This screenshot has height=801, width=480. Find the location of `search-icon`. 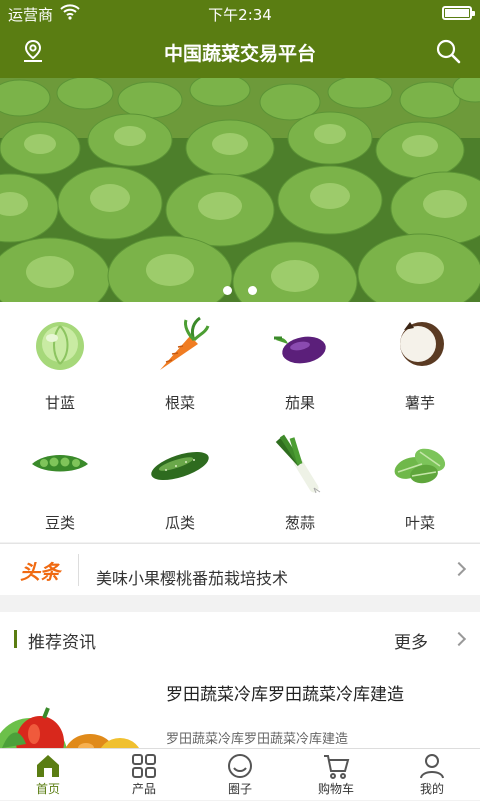

search-icon is located at coordinates (448, 51).